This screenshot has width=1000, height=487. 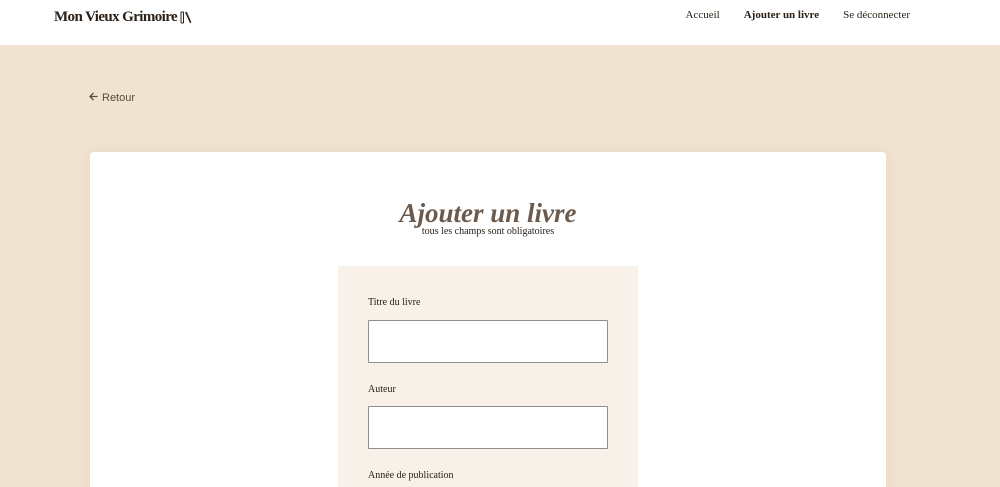 I want to click on nav-logout-link: Se déconnecter, so click(x=876, y=15).